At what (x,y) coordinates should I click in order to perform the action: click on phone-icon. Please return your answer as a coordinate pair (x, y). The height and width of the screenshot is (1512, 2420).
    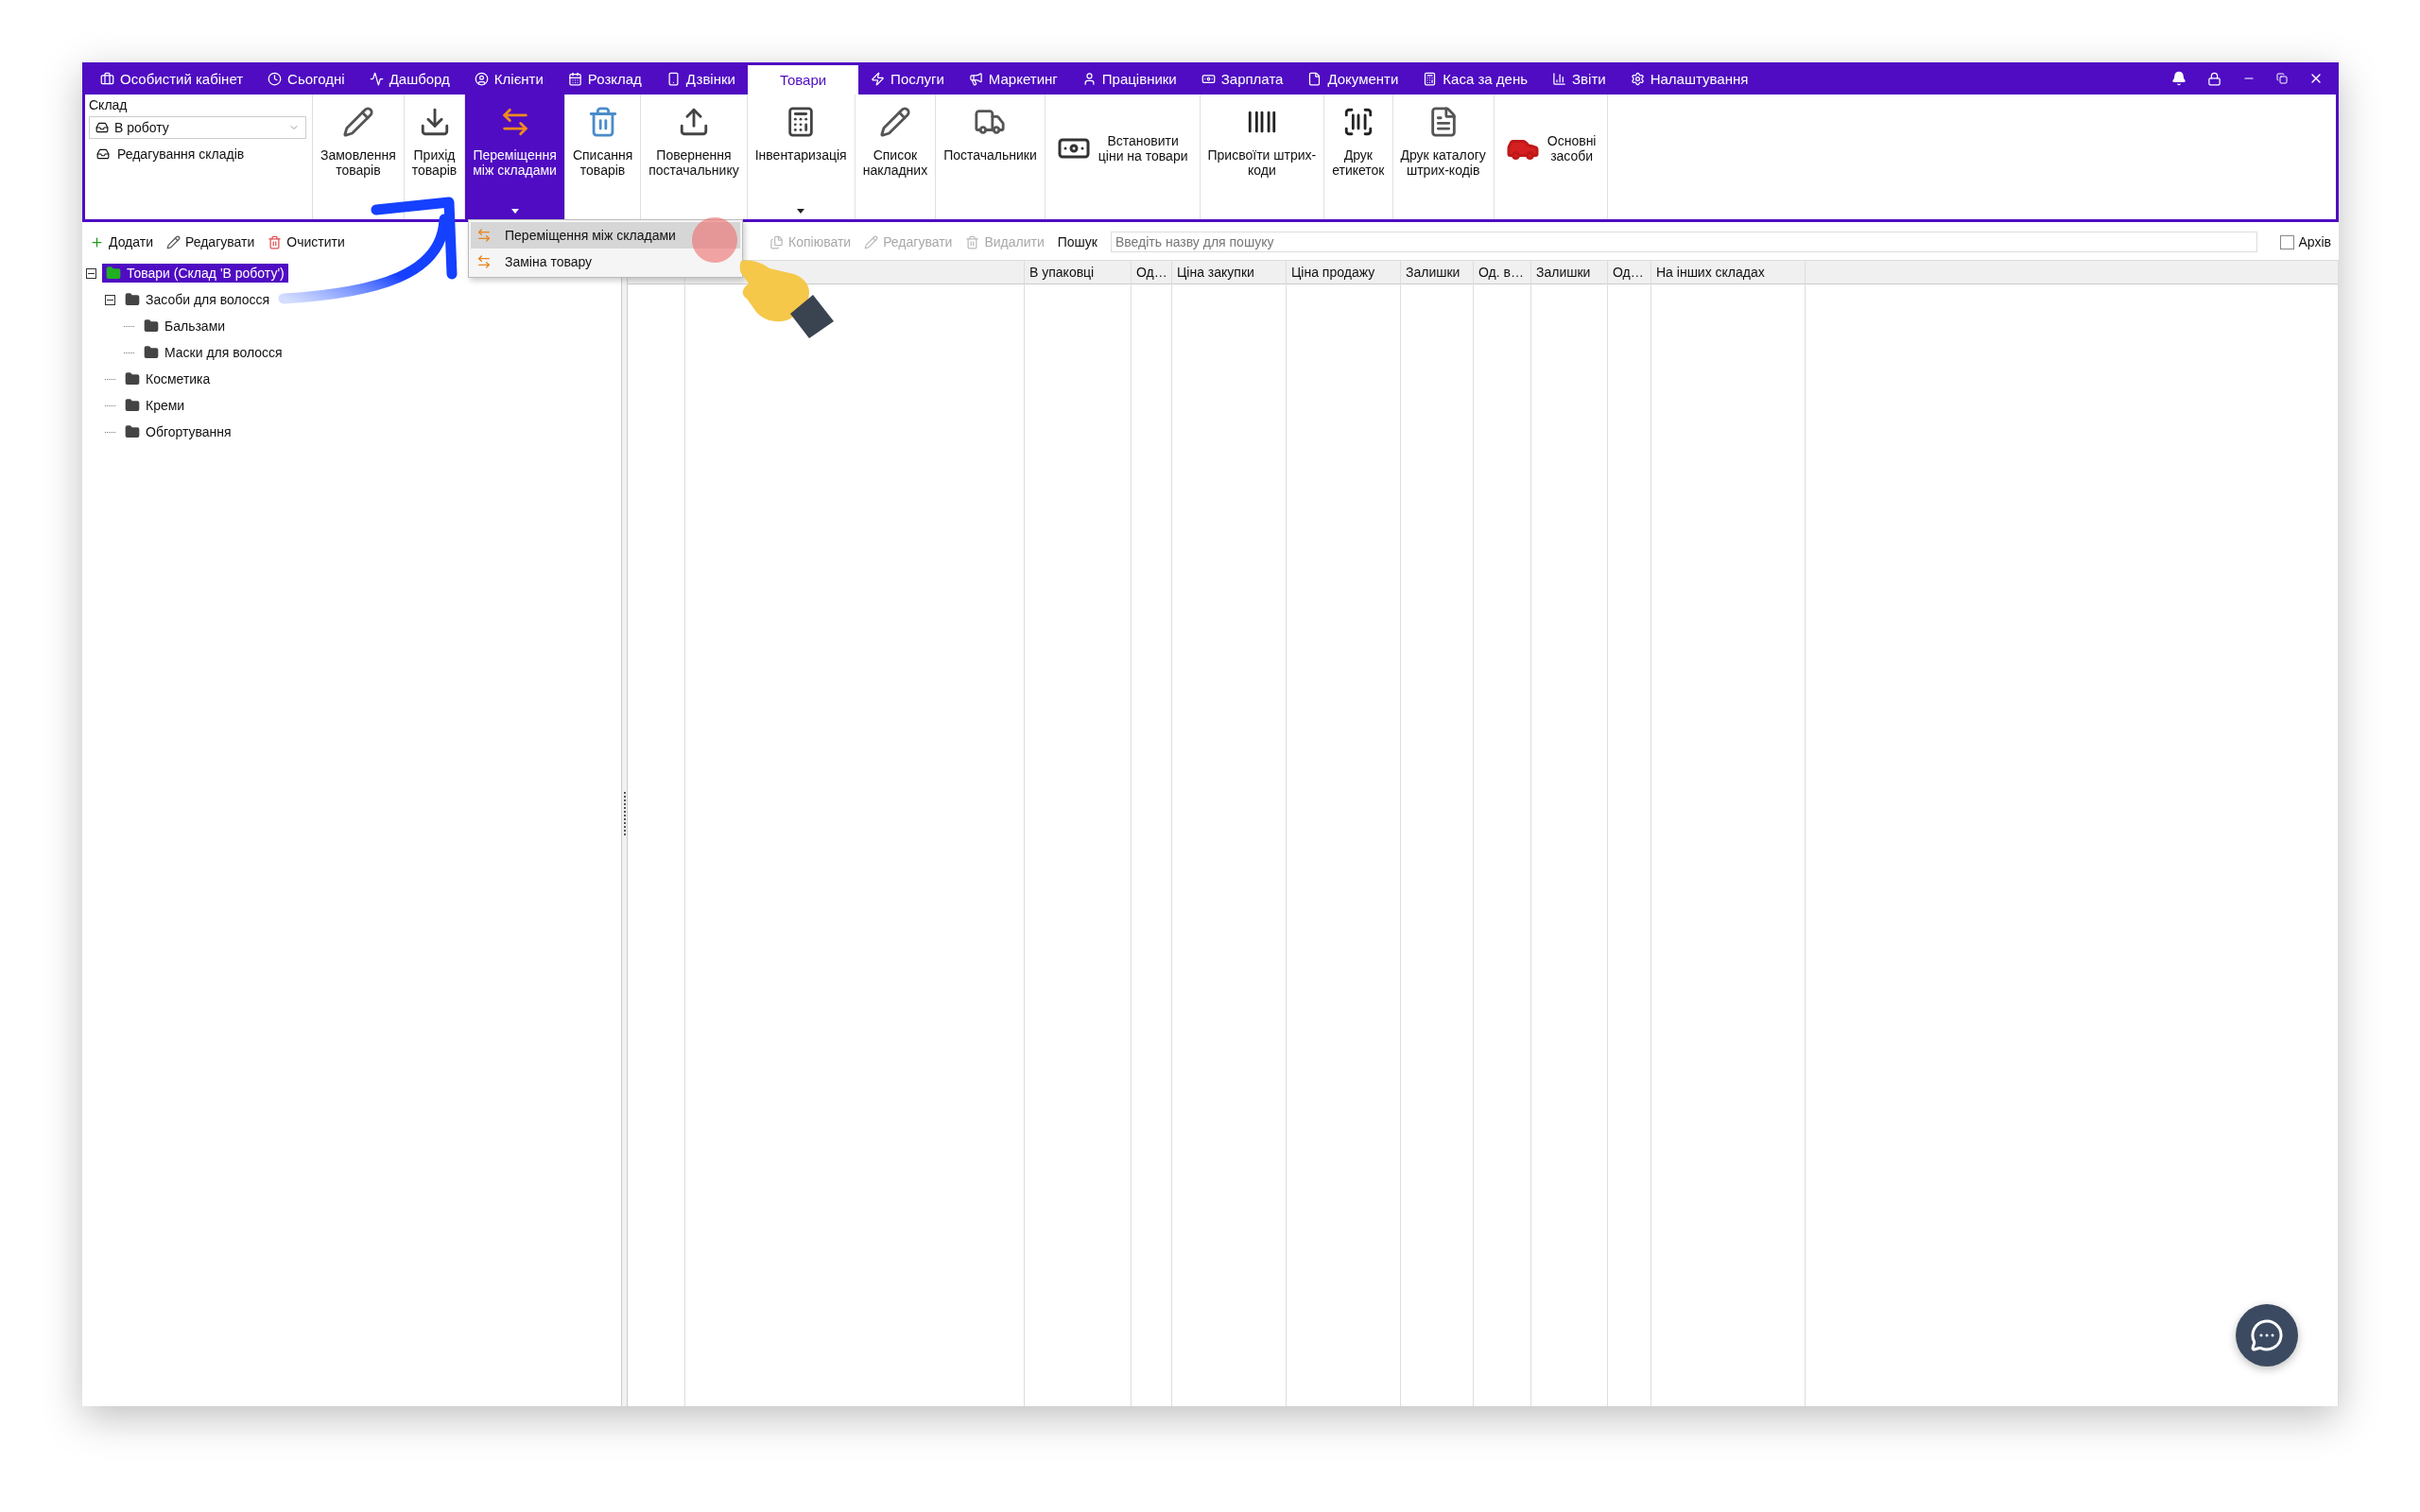
    Looking at the image, I should click on (673, 78).